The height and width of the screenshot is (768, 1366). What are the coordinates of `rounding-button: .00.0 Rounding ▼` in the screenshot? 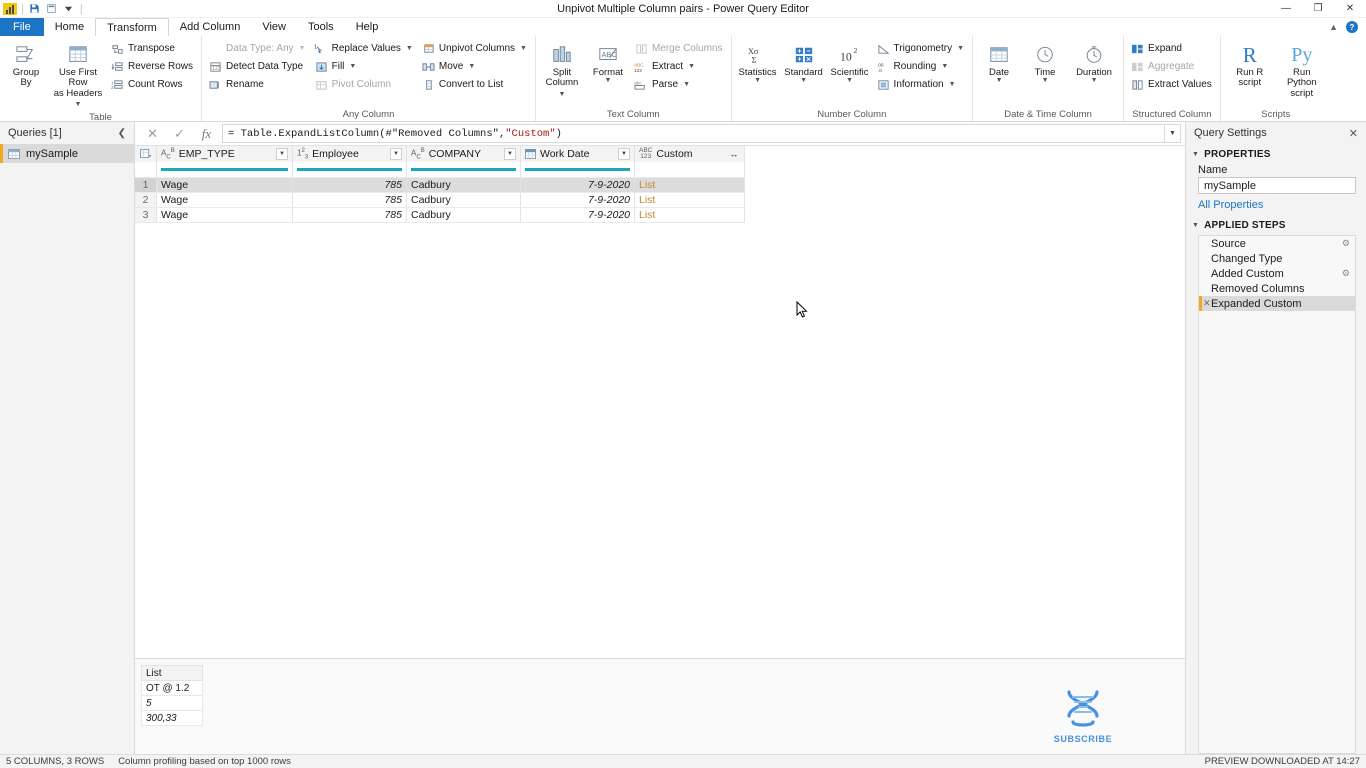 It's located at (921, 66).